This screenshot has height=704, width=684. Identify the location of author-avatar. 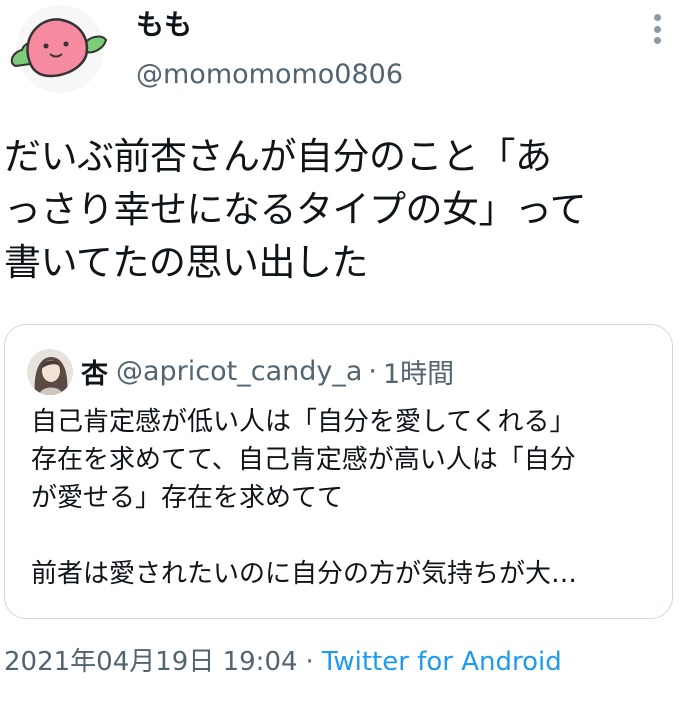
(60, 49).